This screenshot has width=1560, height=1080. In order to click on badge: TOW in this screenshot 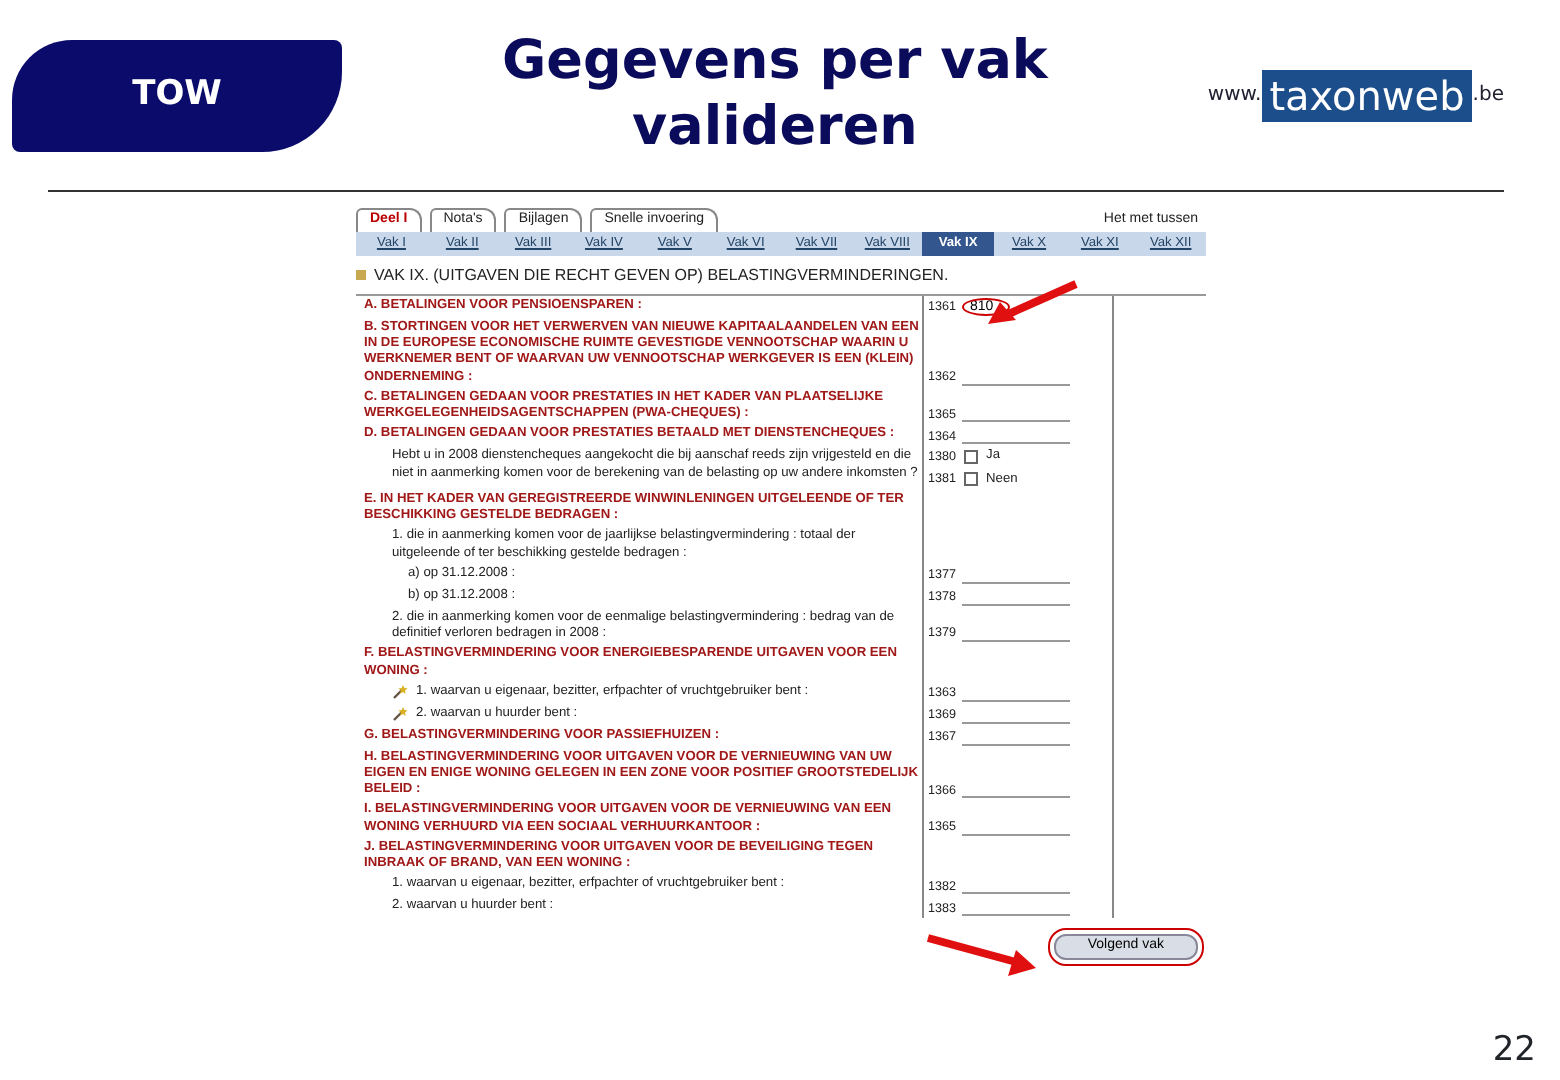, I will do `click(177, 95)`.